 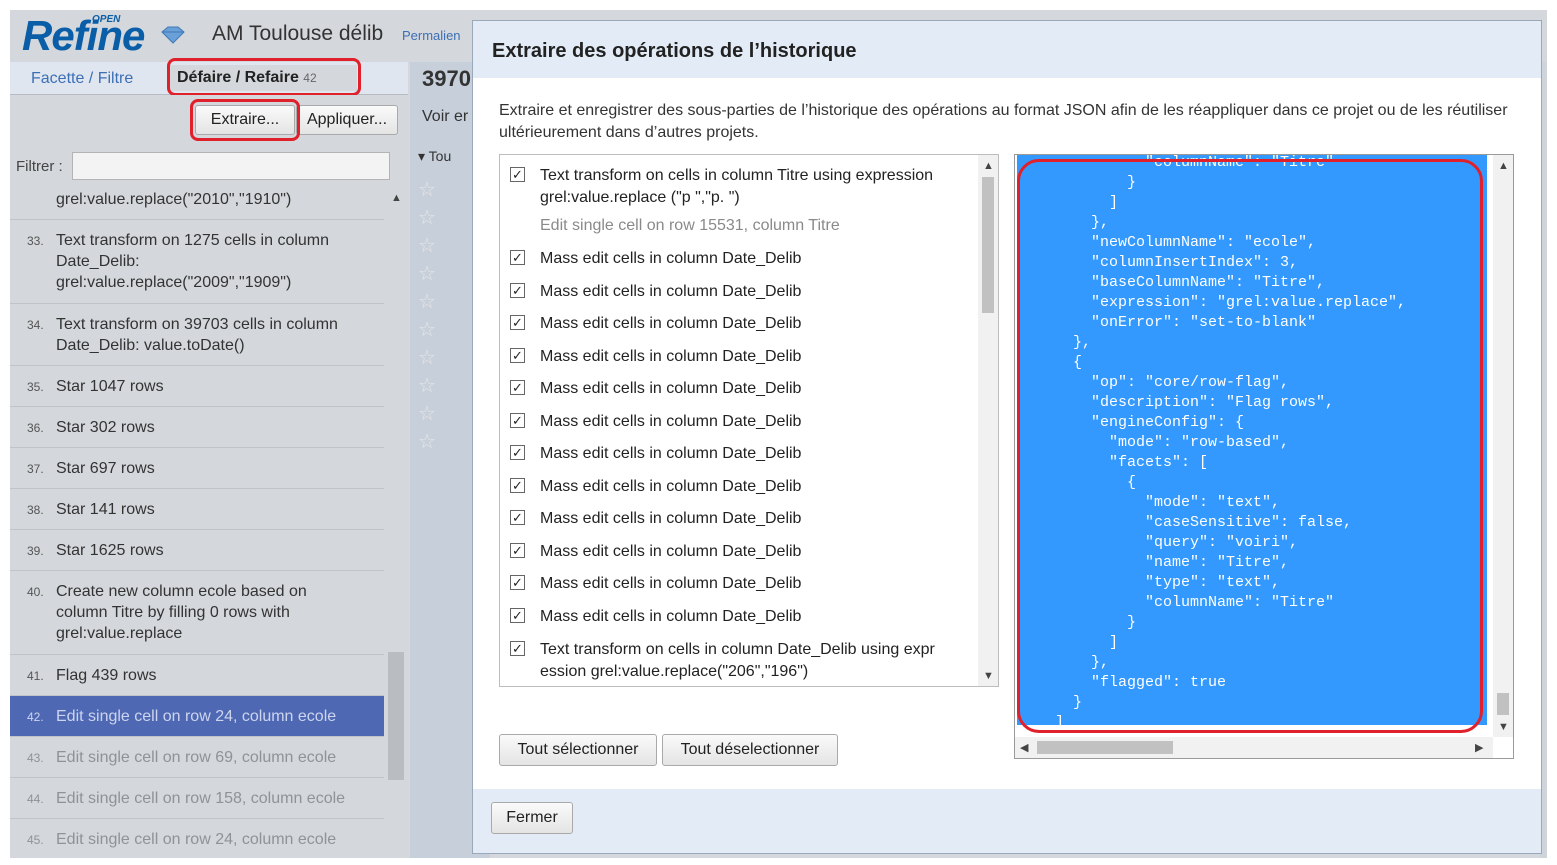 What do you see at coordinates (396, 521) in the screenshot?
I see `history-scrollbar: ▲` at bounding box center [396, 521].